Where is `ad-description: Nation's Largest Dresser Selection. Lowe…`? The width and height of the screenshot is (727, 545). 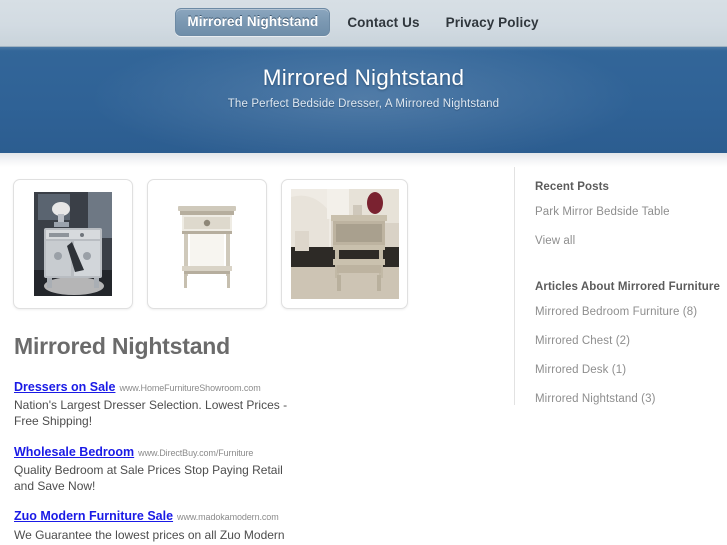 ad-description: Nation's Largest Dresser Selection. Lowe… is located at coordinates (151, 413).